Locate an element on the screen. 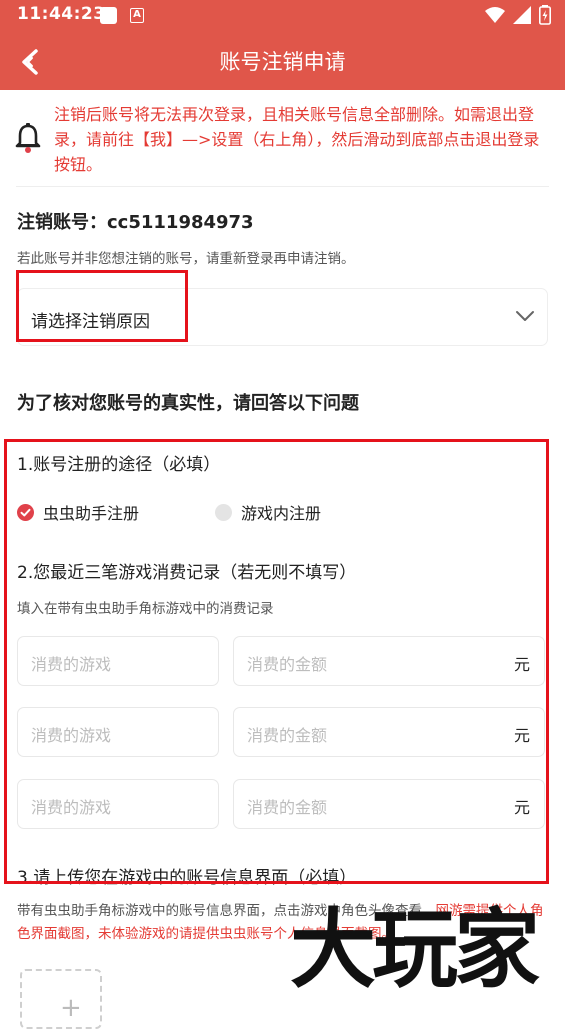 The height and width of the screenshot is (1029, 565). app-header: 账号注销申请 is located at coordinates (282, 61).